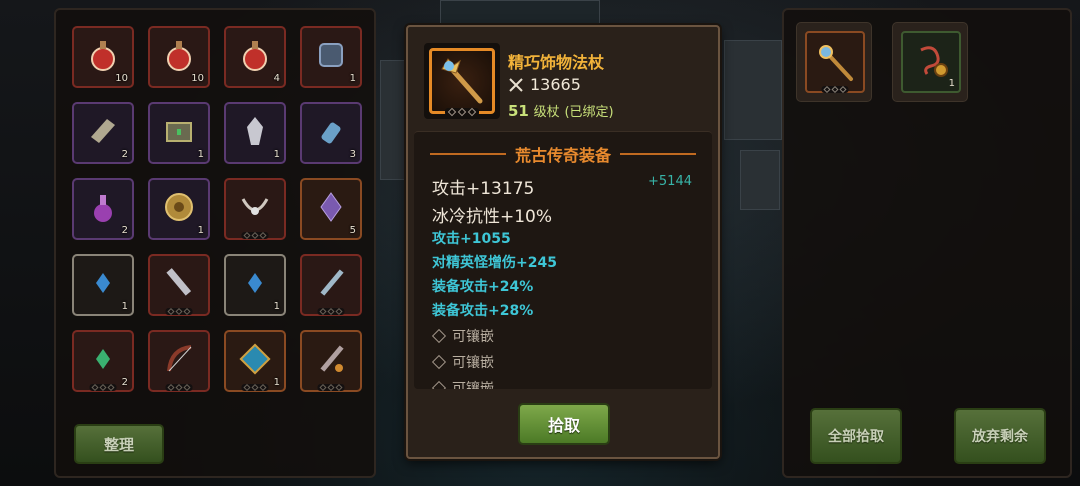 The width and height of the screenshot is (1080, 486). What do you see at coordinates (934, 61) in the screenshot?
I see `rope-amulet-icon` at bounding box center [934, 61].